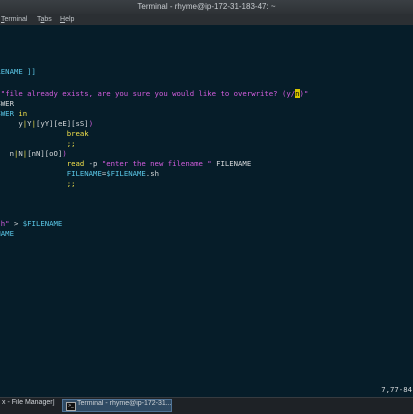 The height and width of the screenshot is (414, 413). I want to click on code-token: )", so click(304, 93).